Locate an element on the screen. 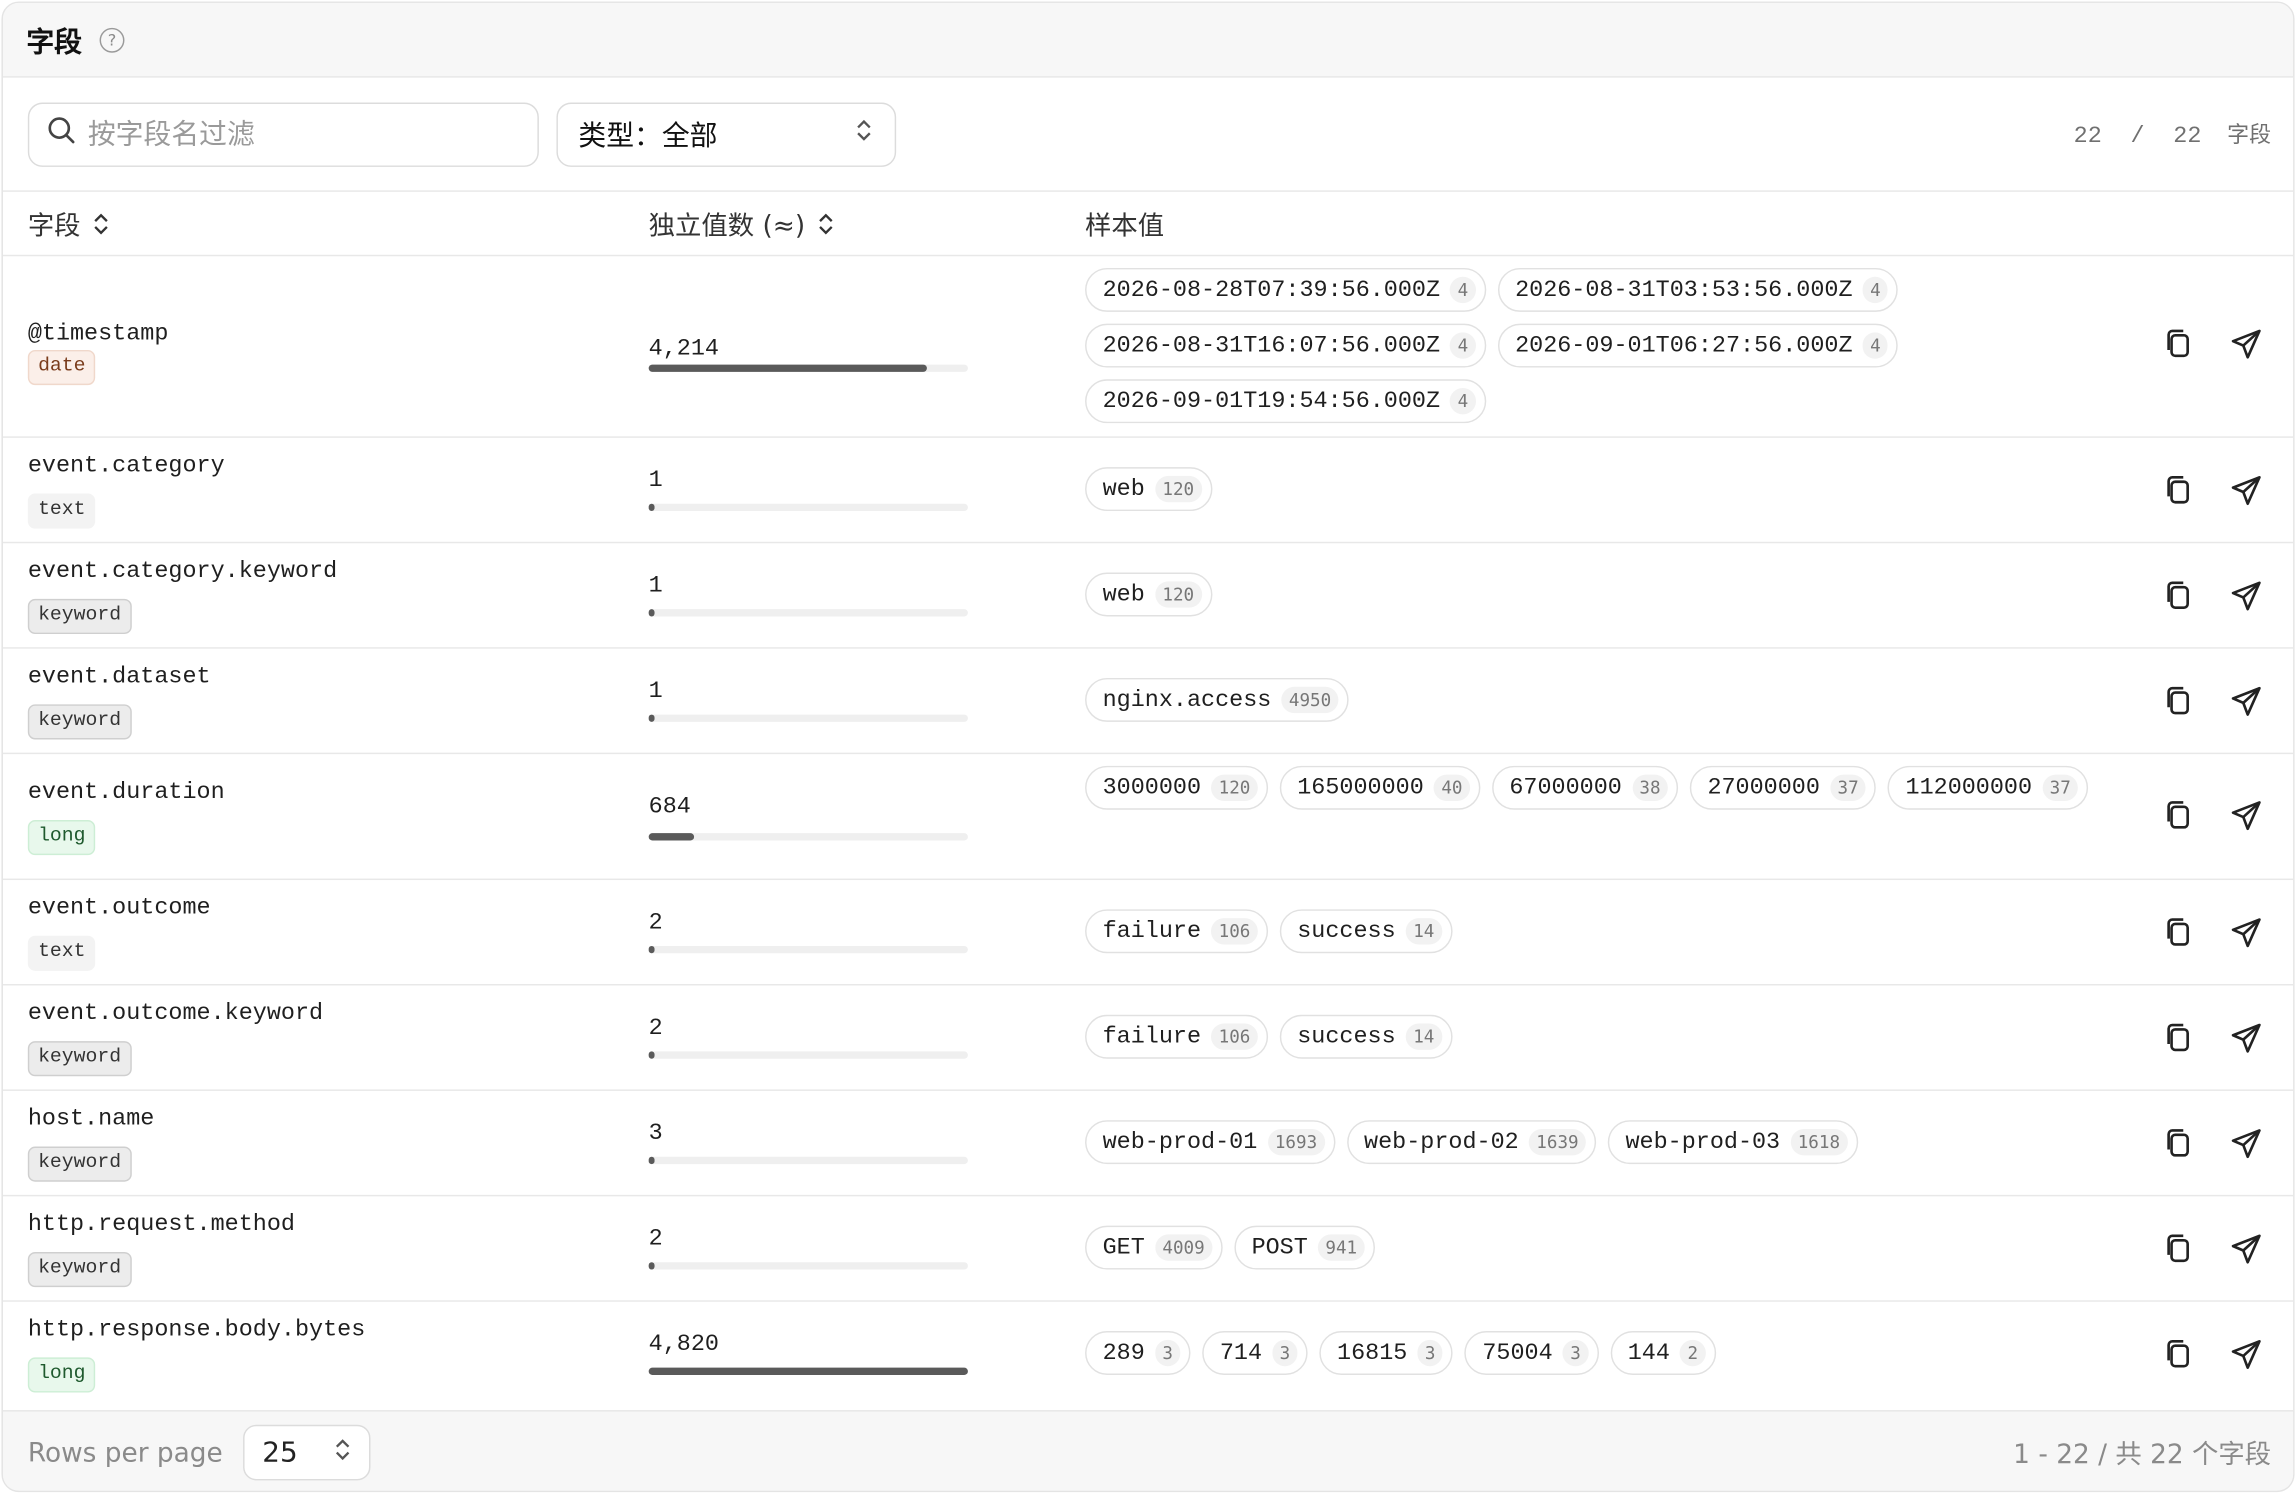 This screenshot has height=1494, width=2296. sample-value-chip: 144 2 is located at coordinates (1663, 1353).